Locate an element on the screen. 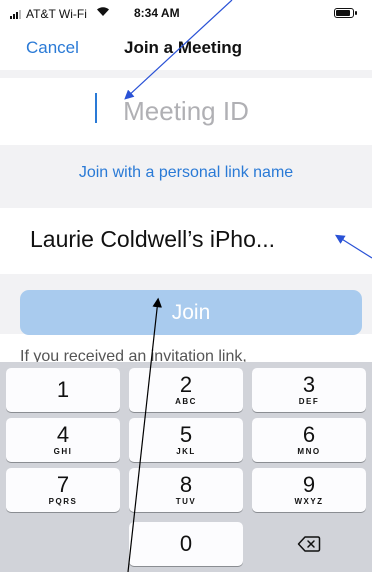 Image resolution: width=372 pixels, height=572 pixels. key-letters: WXYZ is located at coordinates (309, 501).